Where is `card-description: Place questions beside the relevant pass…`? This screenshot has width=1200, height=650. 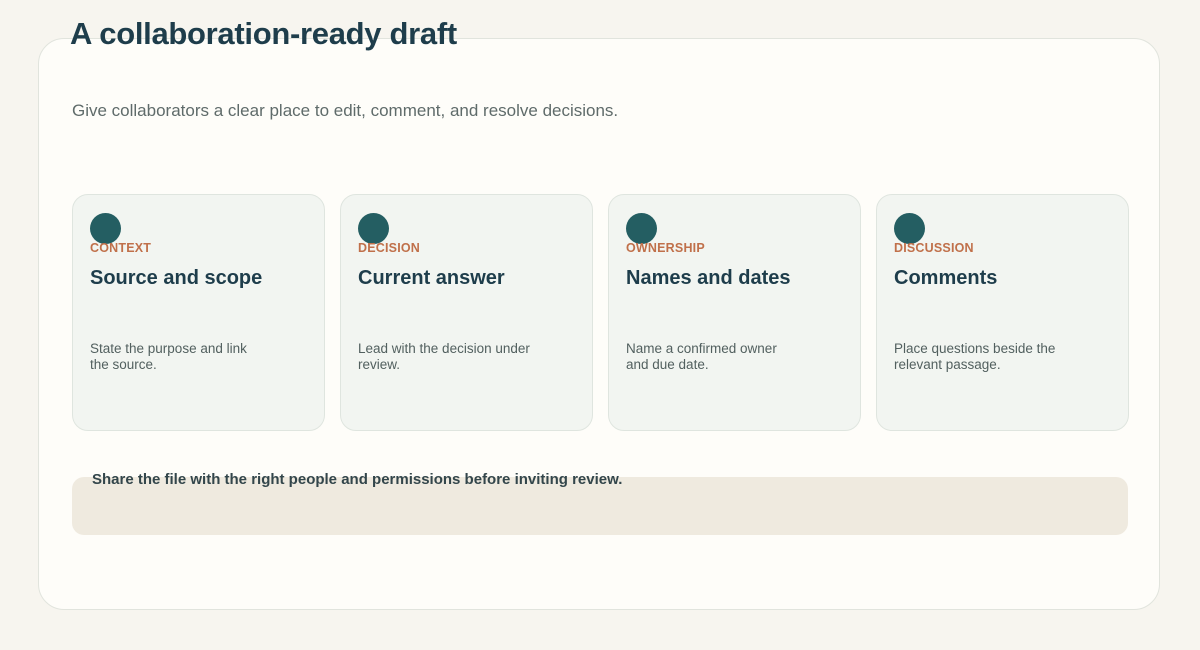
card-description: Place questions beside the relevant pass… is located at coordinates (975, 356).